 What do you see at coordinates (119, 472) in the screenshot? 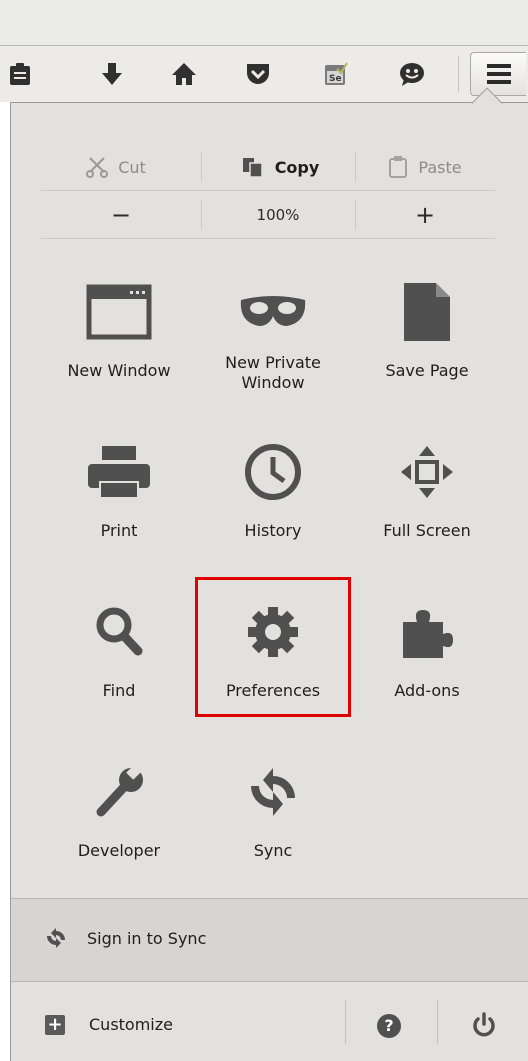
I see `printer-icon` at bounding box center [119, 472].